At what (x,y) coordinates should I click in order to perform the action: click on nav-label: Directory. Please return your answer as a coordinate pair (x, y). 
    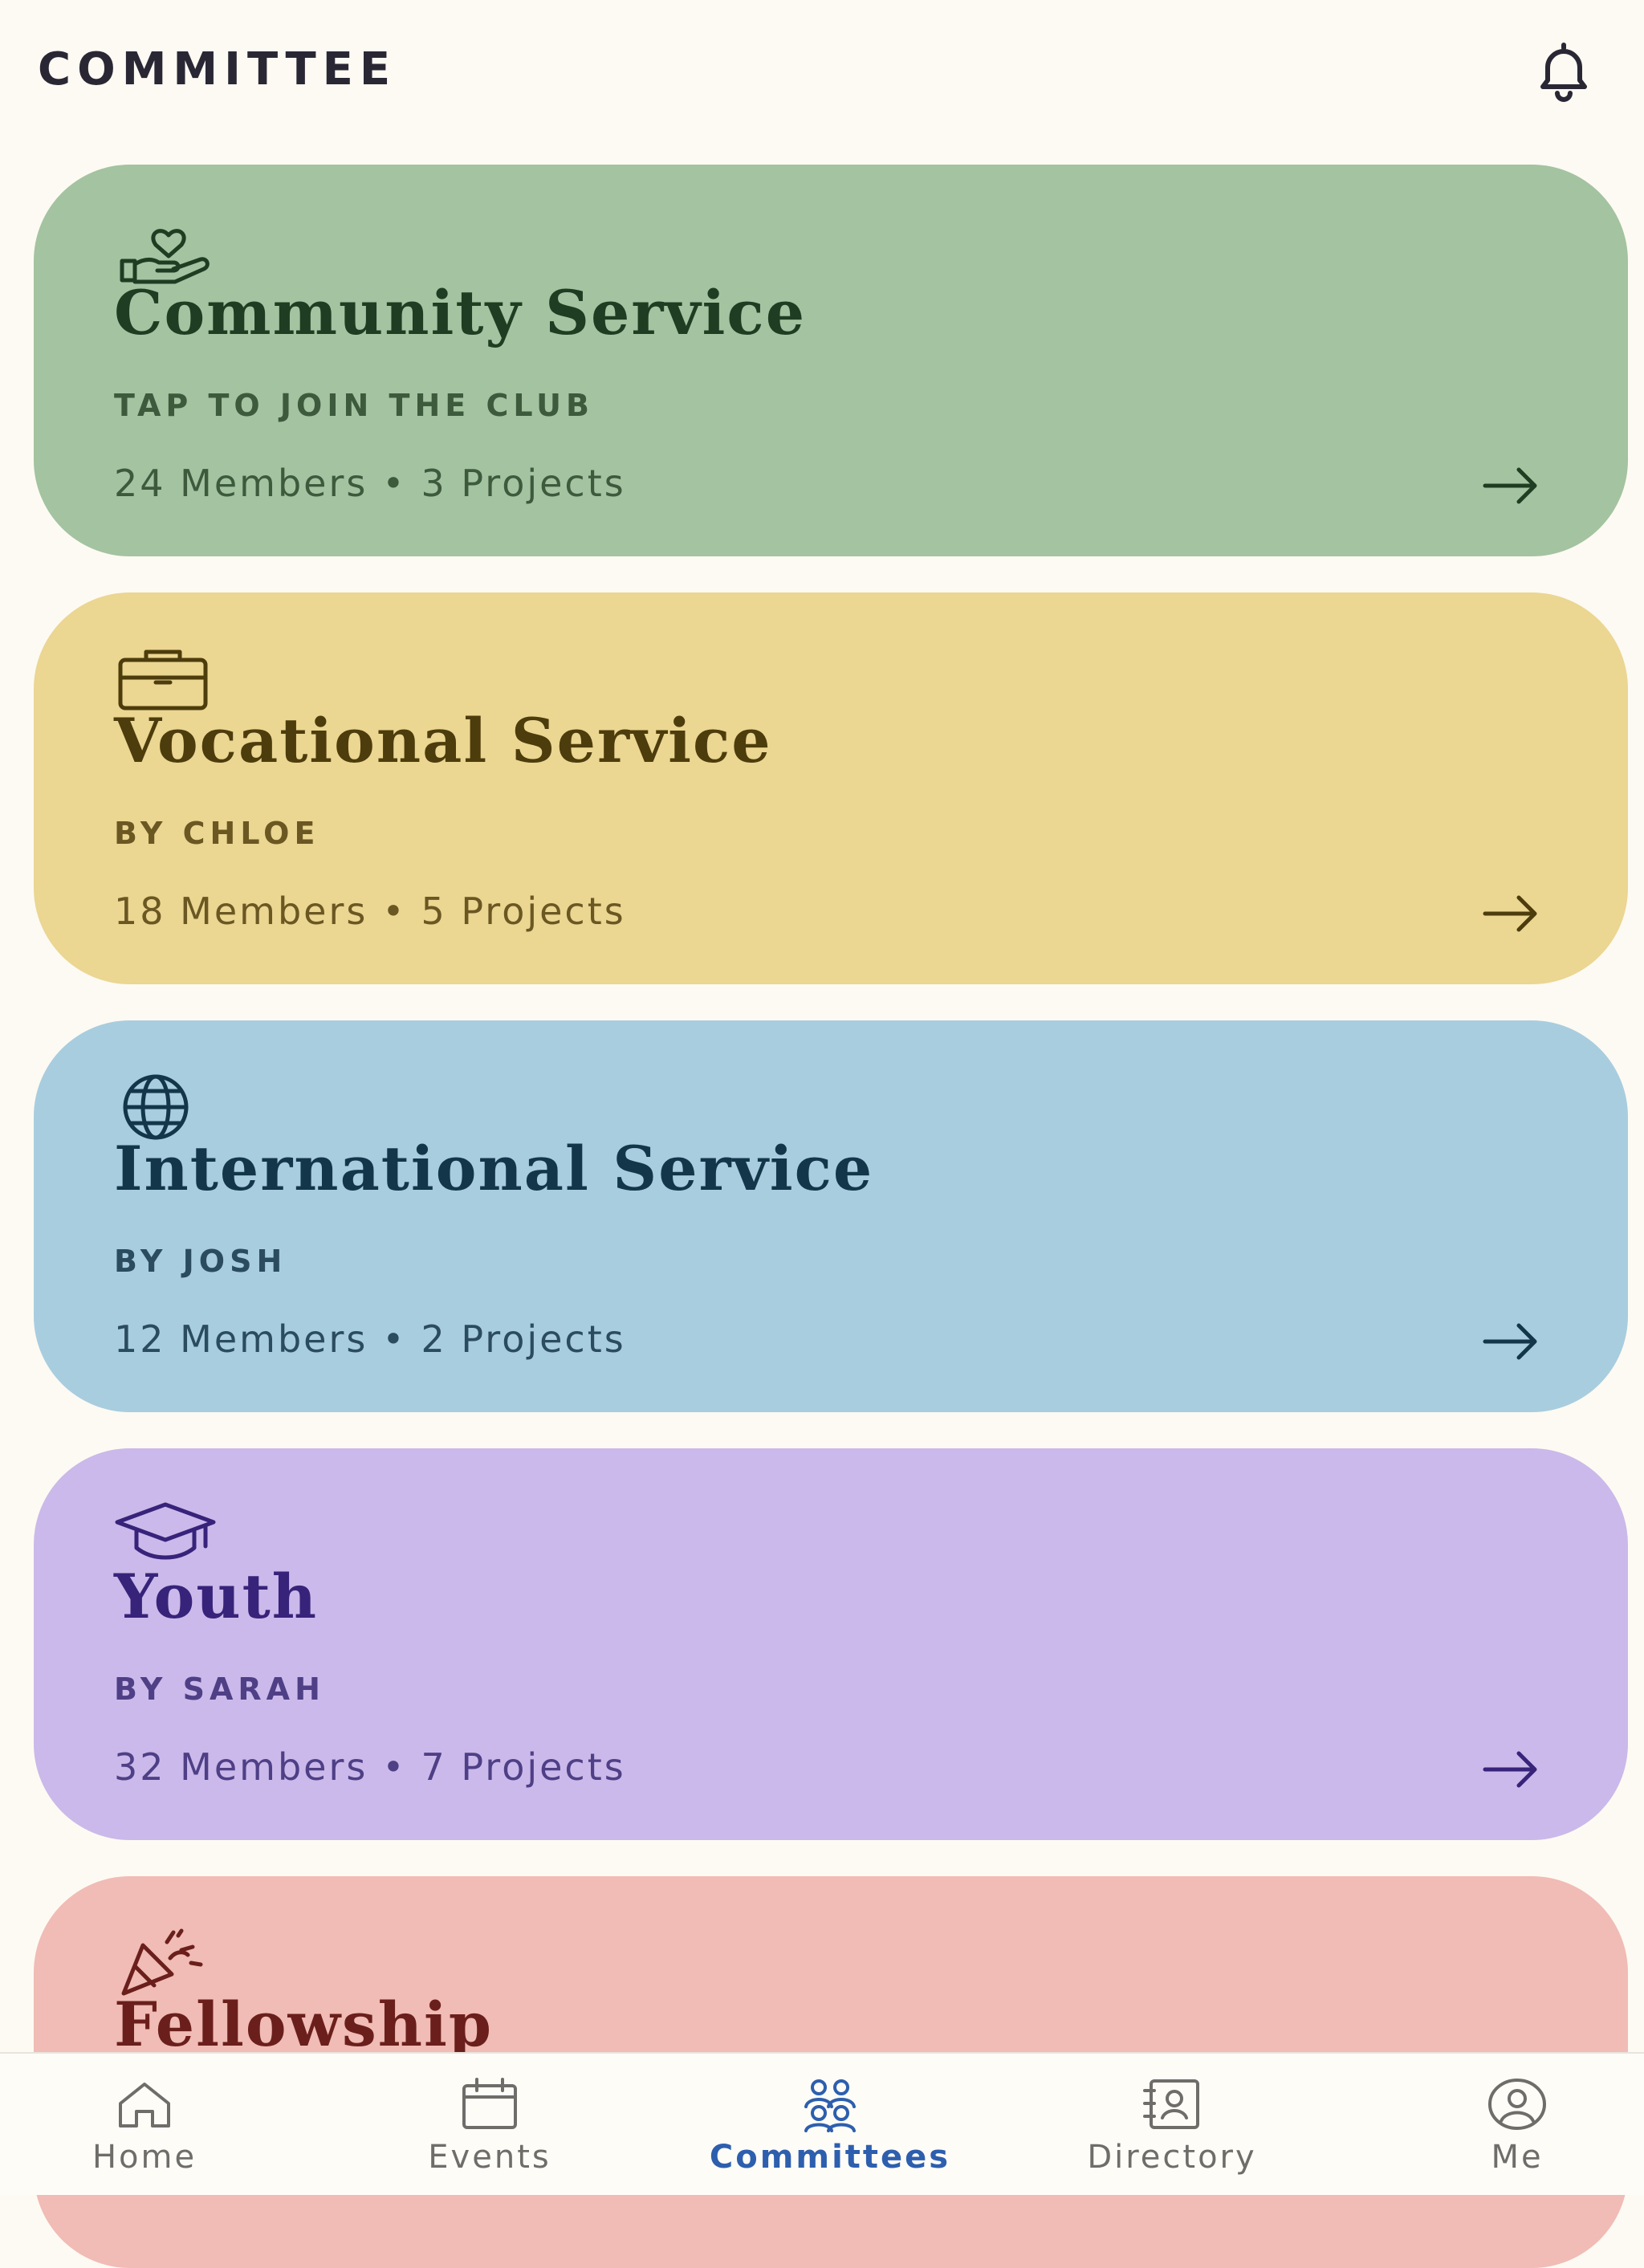
    Looking at the image, I should click on (1172, 2157).